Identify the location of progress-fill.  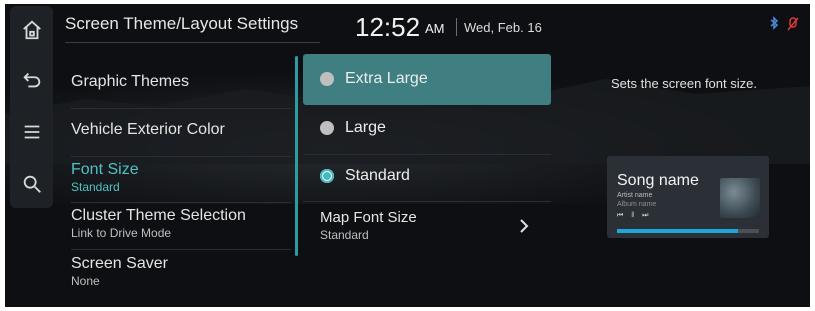
(677, 231).